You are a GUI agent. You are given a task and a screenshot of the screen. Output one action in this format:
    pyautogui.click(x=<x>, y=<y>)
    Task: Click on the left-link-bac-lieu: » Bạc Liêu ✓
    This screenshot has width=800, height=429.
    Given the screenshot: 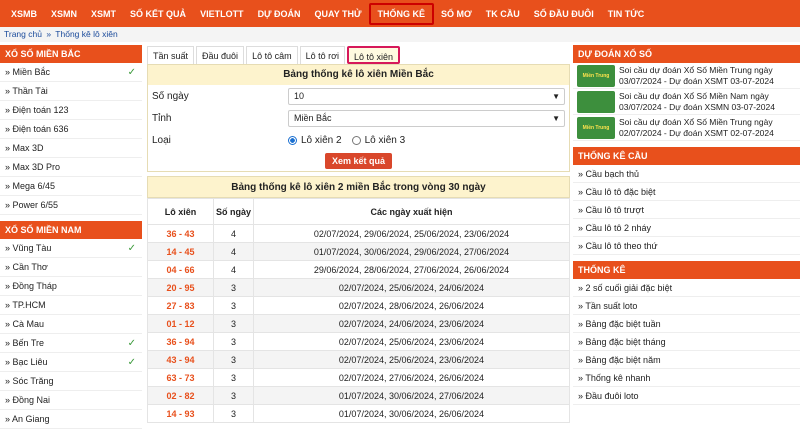 What is the action you would take?
    pyautogui.click(x=71, y=362)
    